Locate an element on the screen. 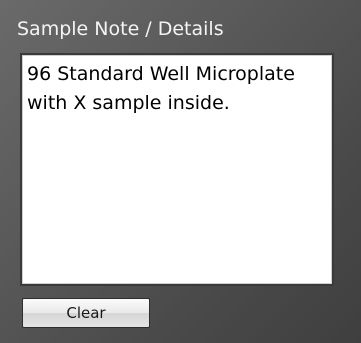 The height and width of the screenshot is (343, 361). panel-title: Sample Note / Details is located at coordinates (120, 29).